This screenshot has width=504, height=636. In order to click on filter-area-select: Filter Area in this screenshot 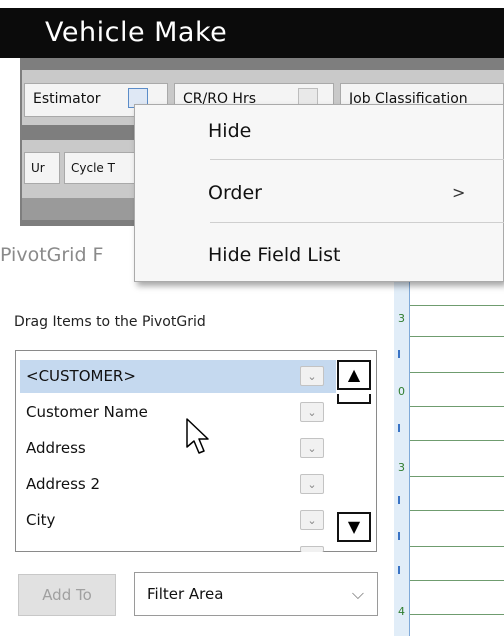, I will do `click(256, 594)`.